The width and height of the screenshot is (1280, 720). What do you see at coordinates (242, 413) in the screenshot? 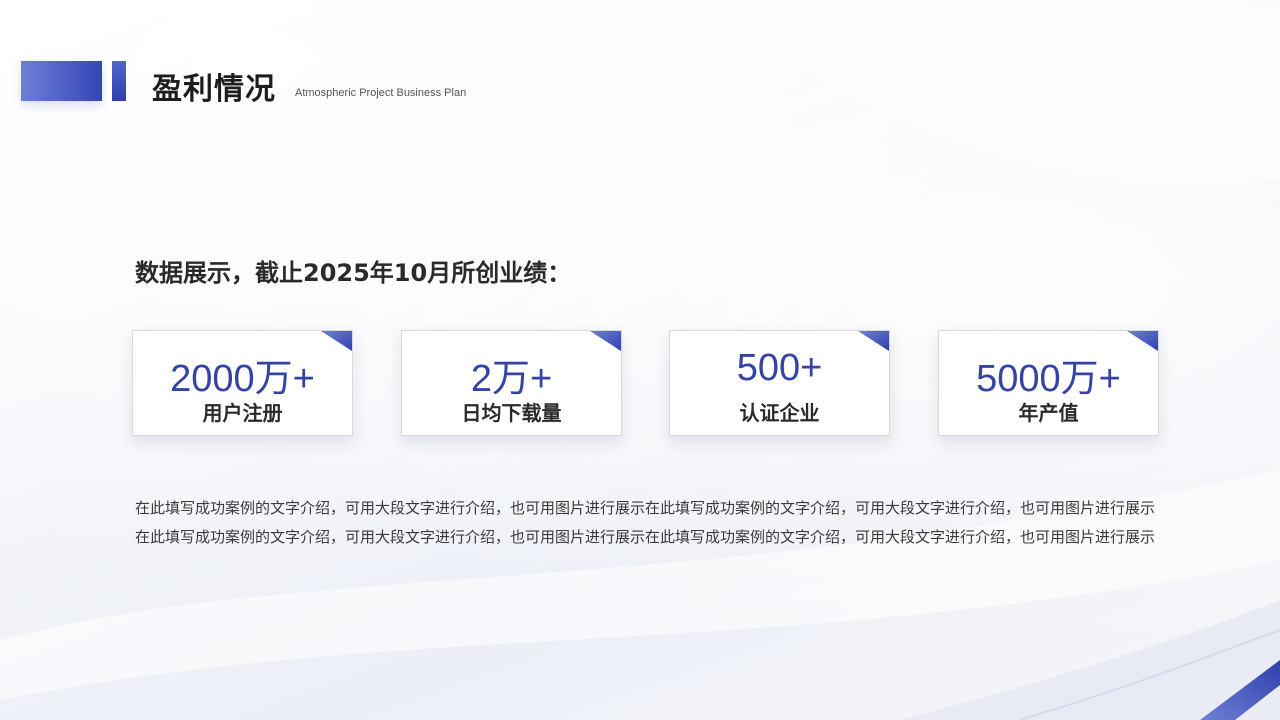
I see `stat-label: 用户注册` at bounding box center [242, 413].